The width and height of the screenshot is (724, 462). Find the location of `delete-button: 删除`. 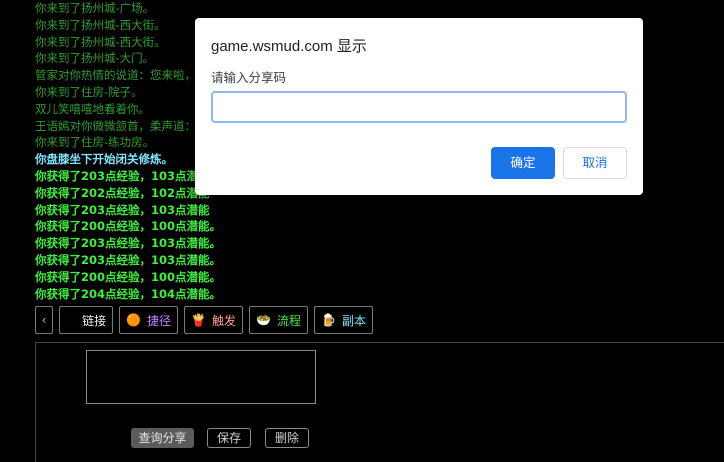

delete-button: 删除 is located at coordinates (287, 438).